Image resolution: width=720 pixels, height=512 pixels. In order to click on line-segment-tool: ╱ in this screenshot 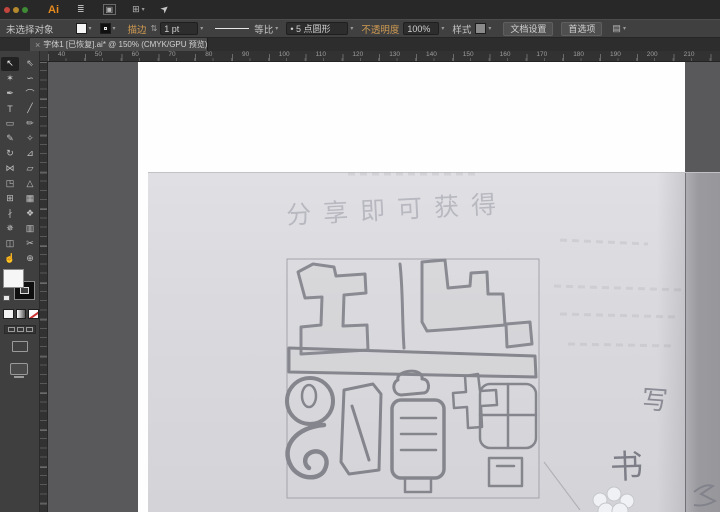, I will do `click(30, 109)`.